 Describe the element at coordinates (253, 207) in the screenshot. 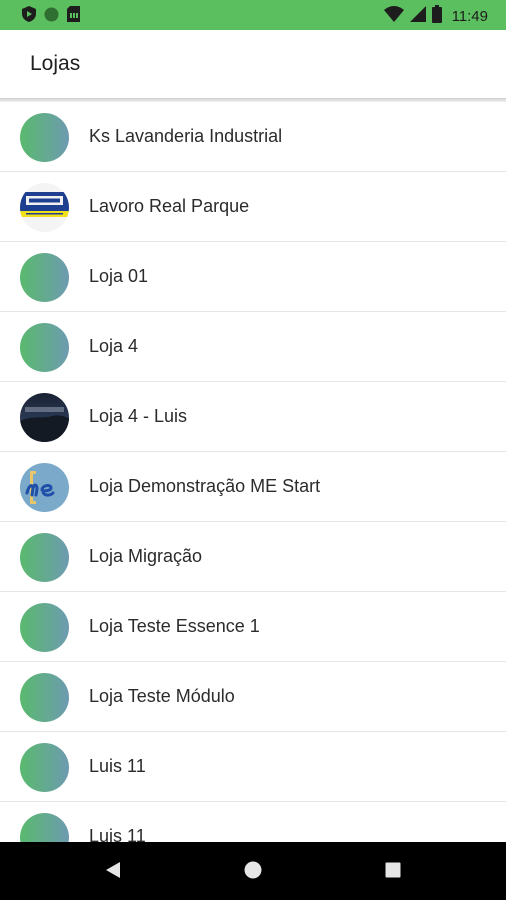

I see `store-list-item: Lavoro Real Parque` at that location.